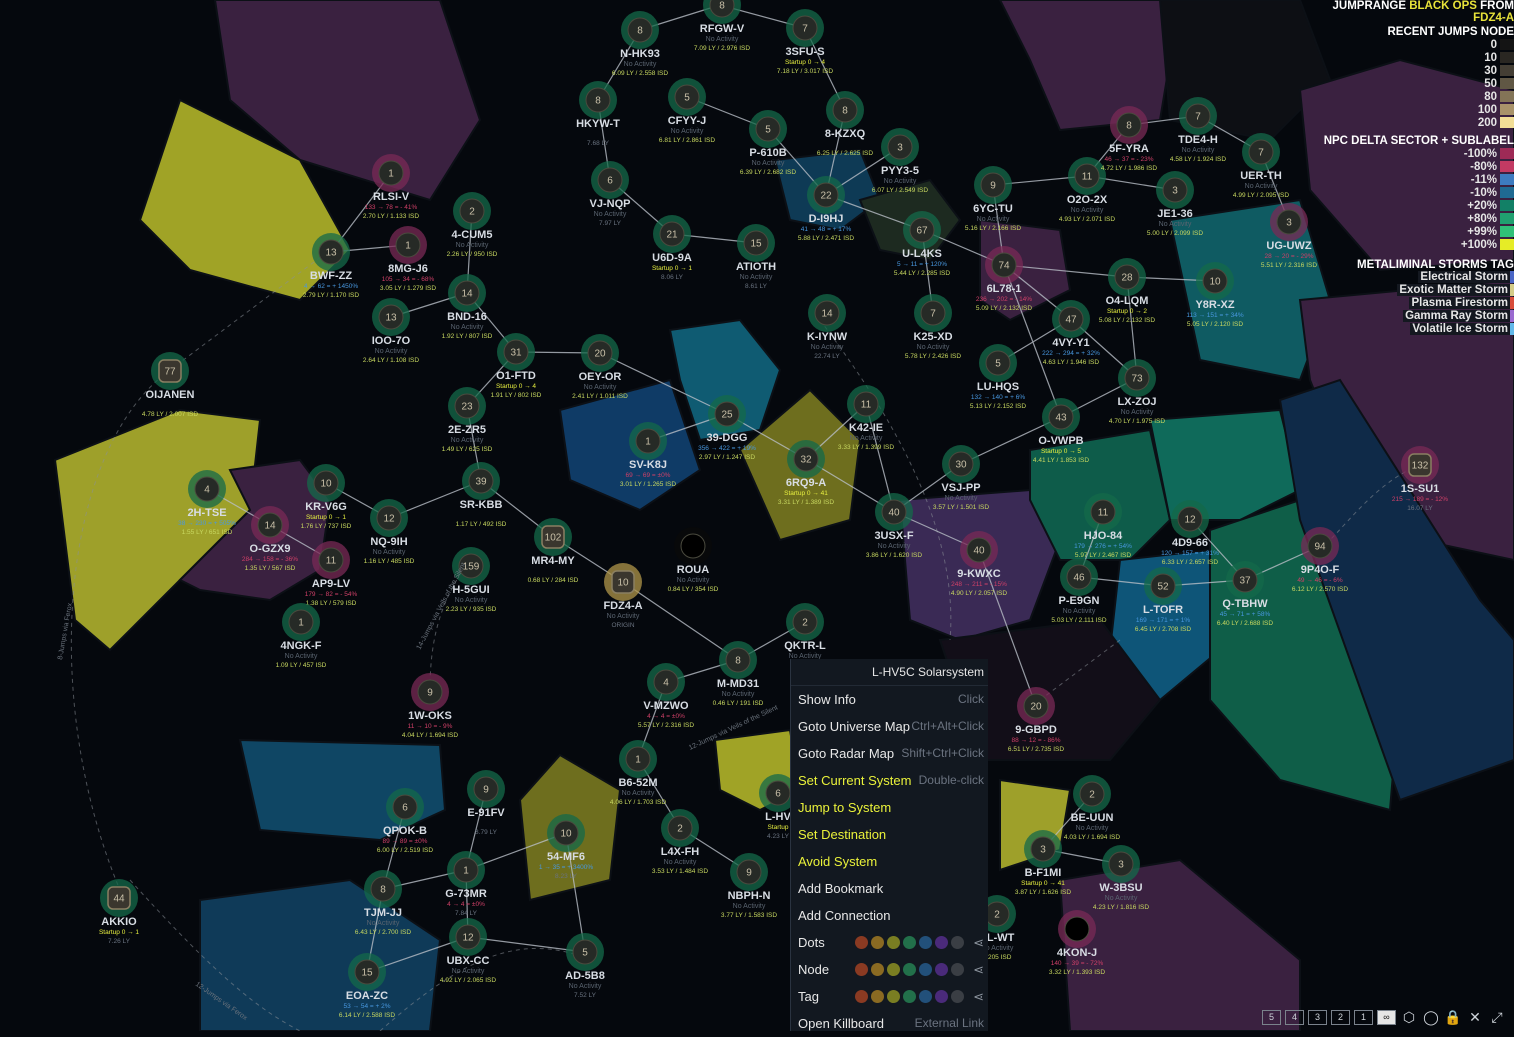 This screenshot has height=1037, width=1514. I want to click on system-name: B6-52M, so click(637, 783).